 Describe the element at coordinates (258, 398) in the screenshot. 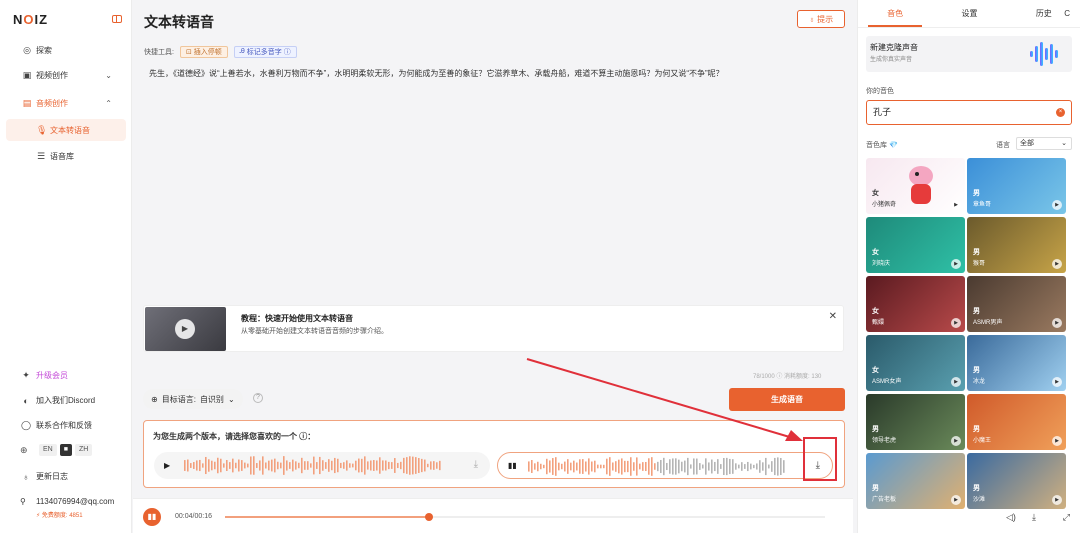

I see `help-icon: ?` at that location.